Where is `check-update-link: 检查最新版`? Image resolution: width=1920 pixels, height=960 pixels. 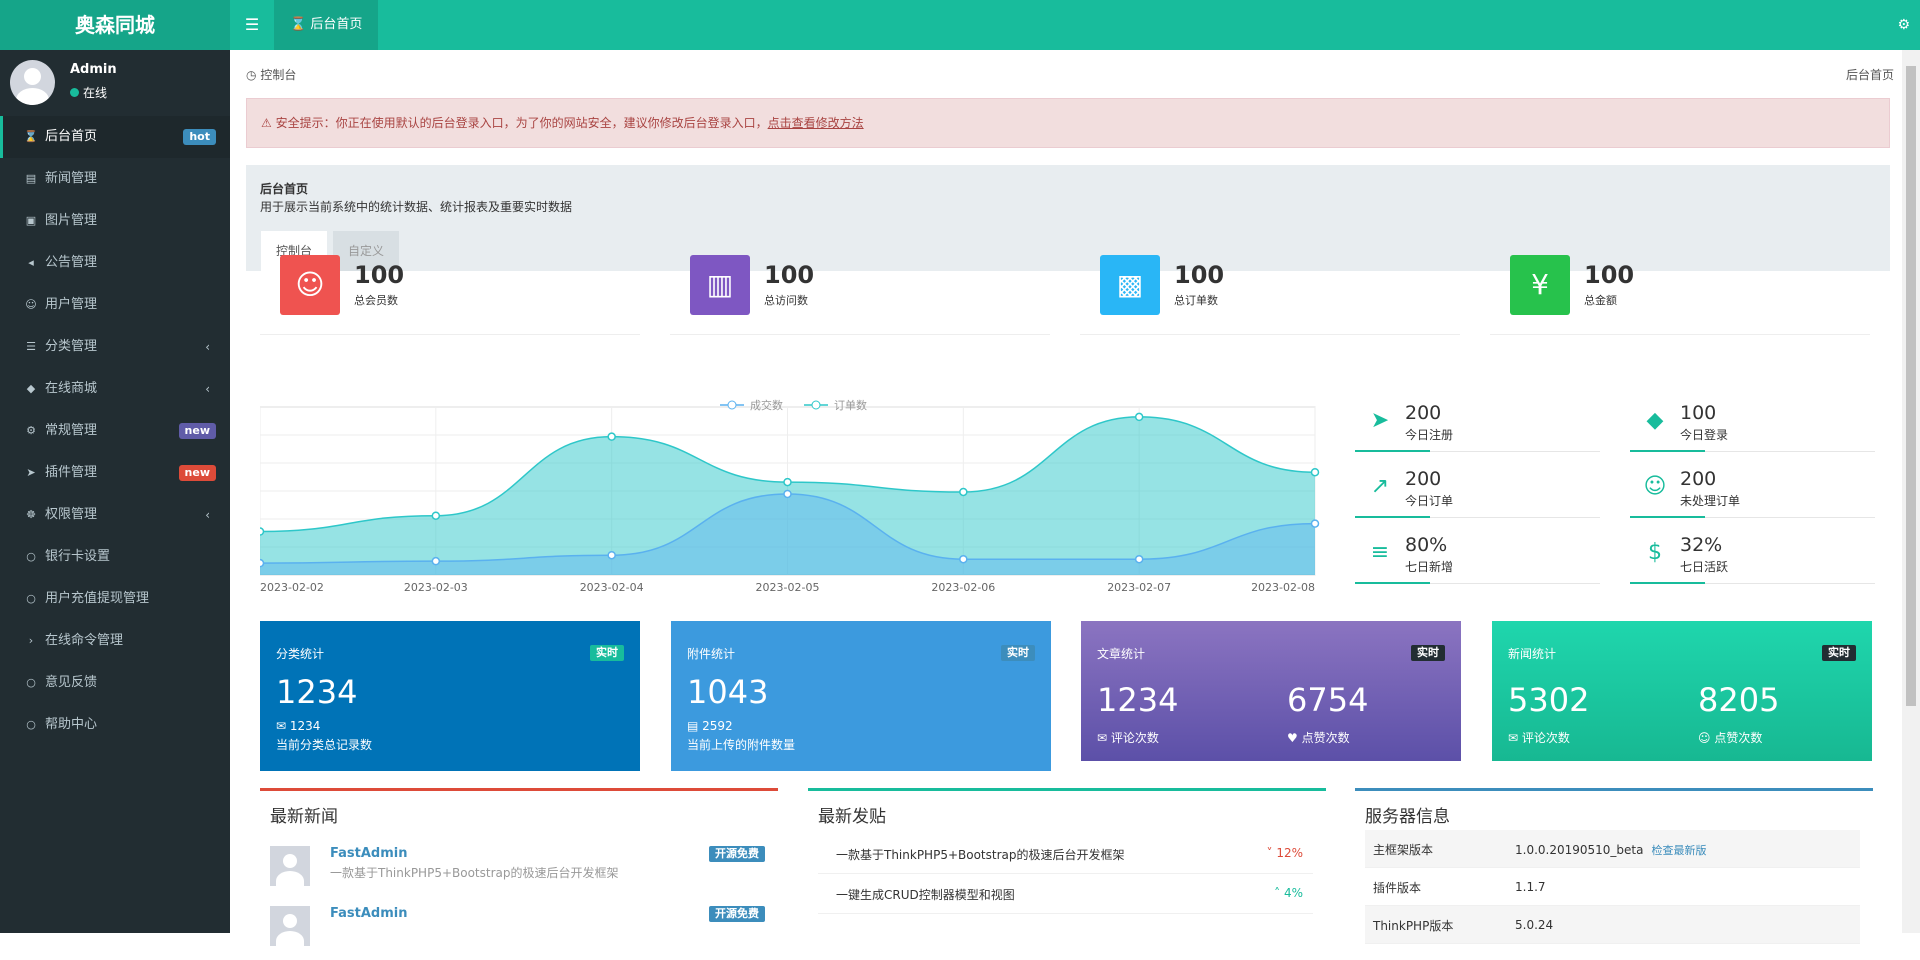 check-update-link: 检查最新版 is located at coordinates (1678, 850).